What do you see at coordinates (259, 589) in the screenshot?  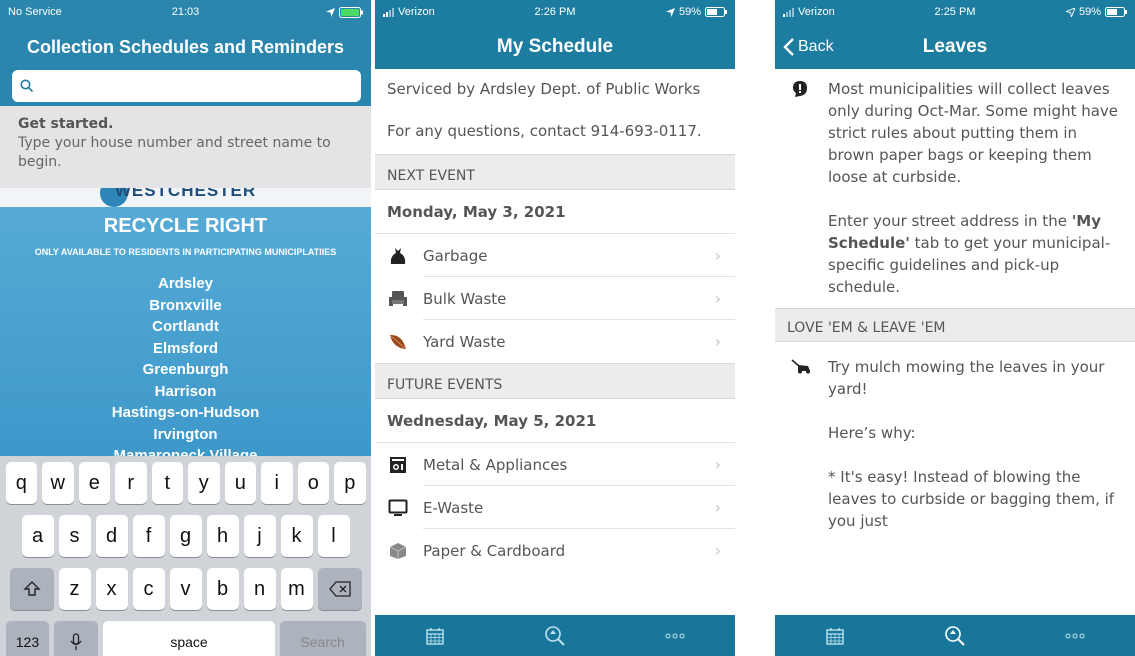 I see `key: n` at bounding box center [259, 589].